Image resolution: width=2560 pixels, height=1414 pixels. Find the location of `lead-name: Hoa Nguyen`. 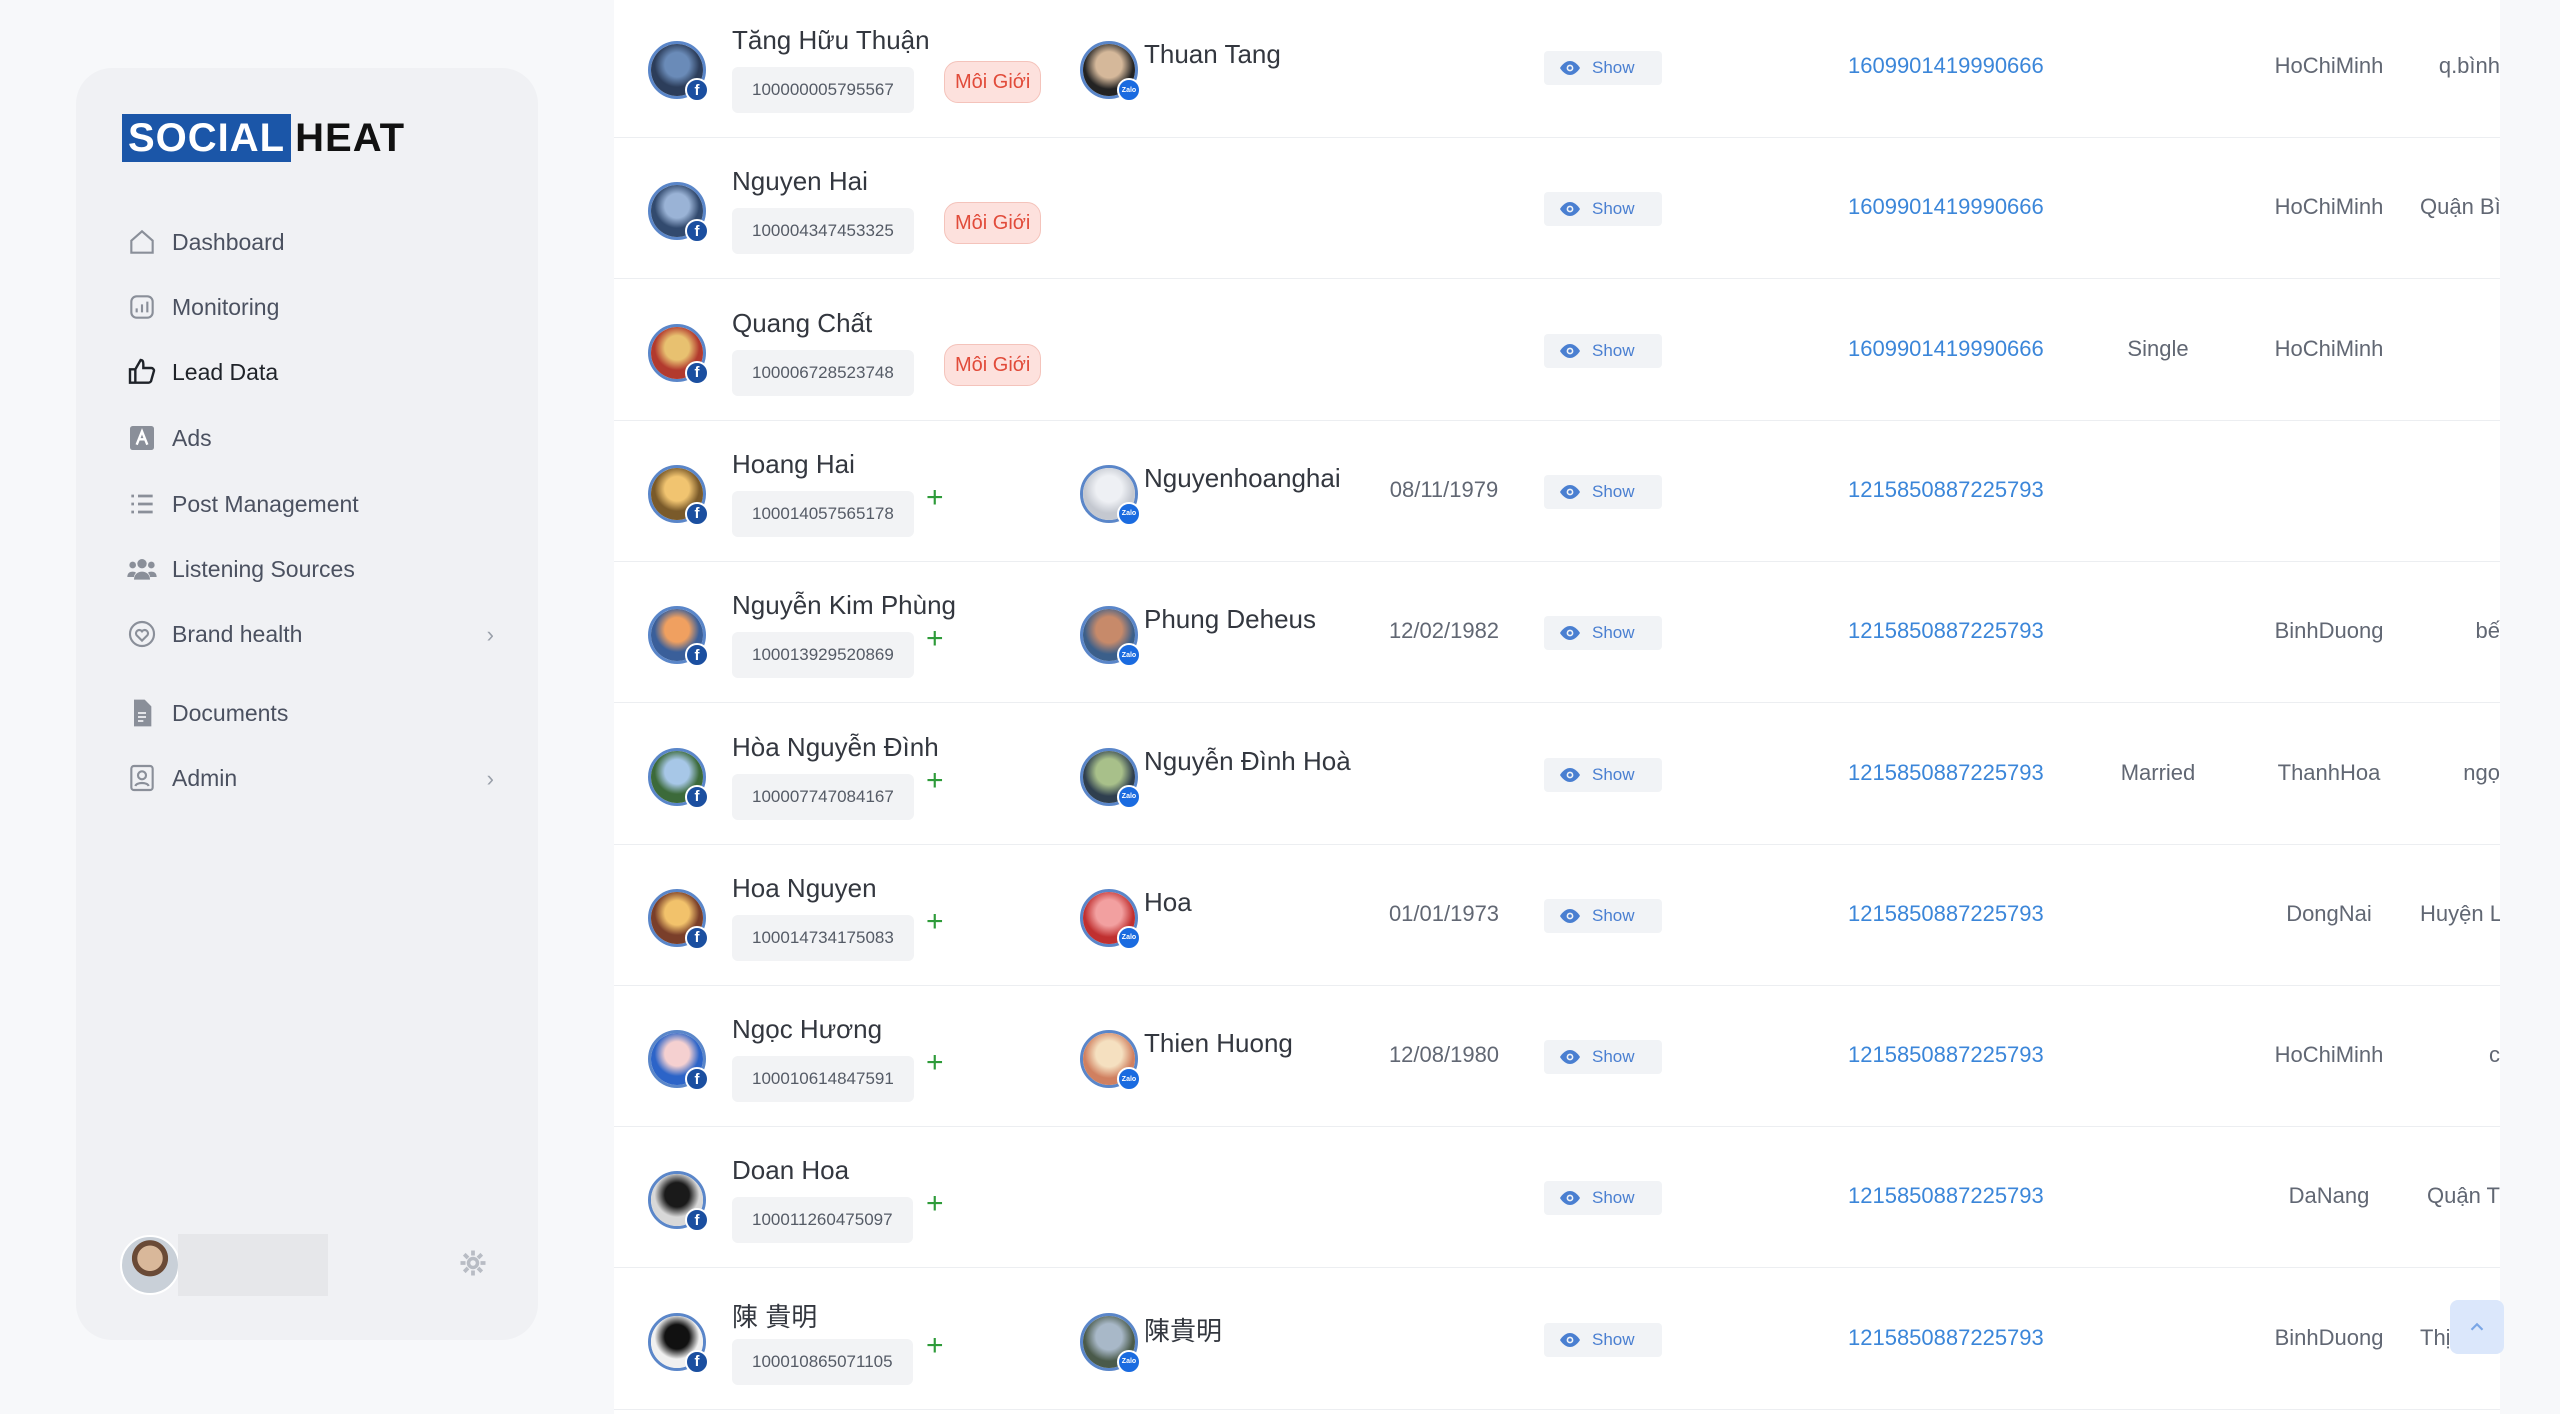

lead-name: Hoa Nguyen is located at coordinates (804, 888).